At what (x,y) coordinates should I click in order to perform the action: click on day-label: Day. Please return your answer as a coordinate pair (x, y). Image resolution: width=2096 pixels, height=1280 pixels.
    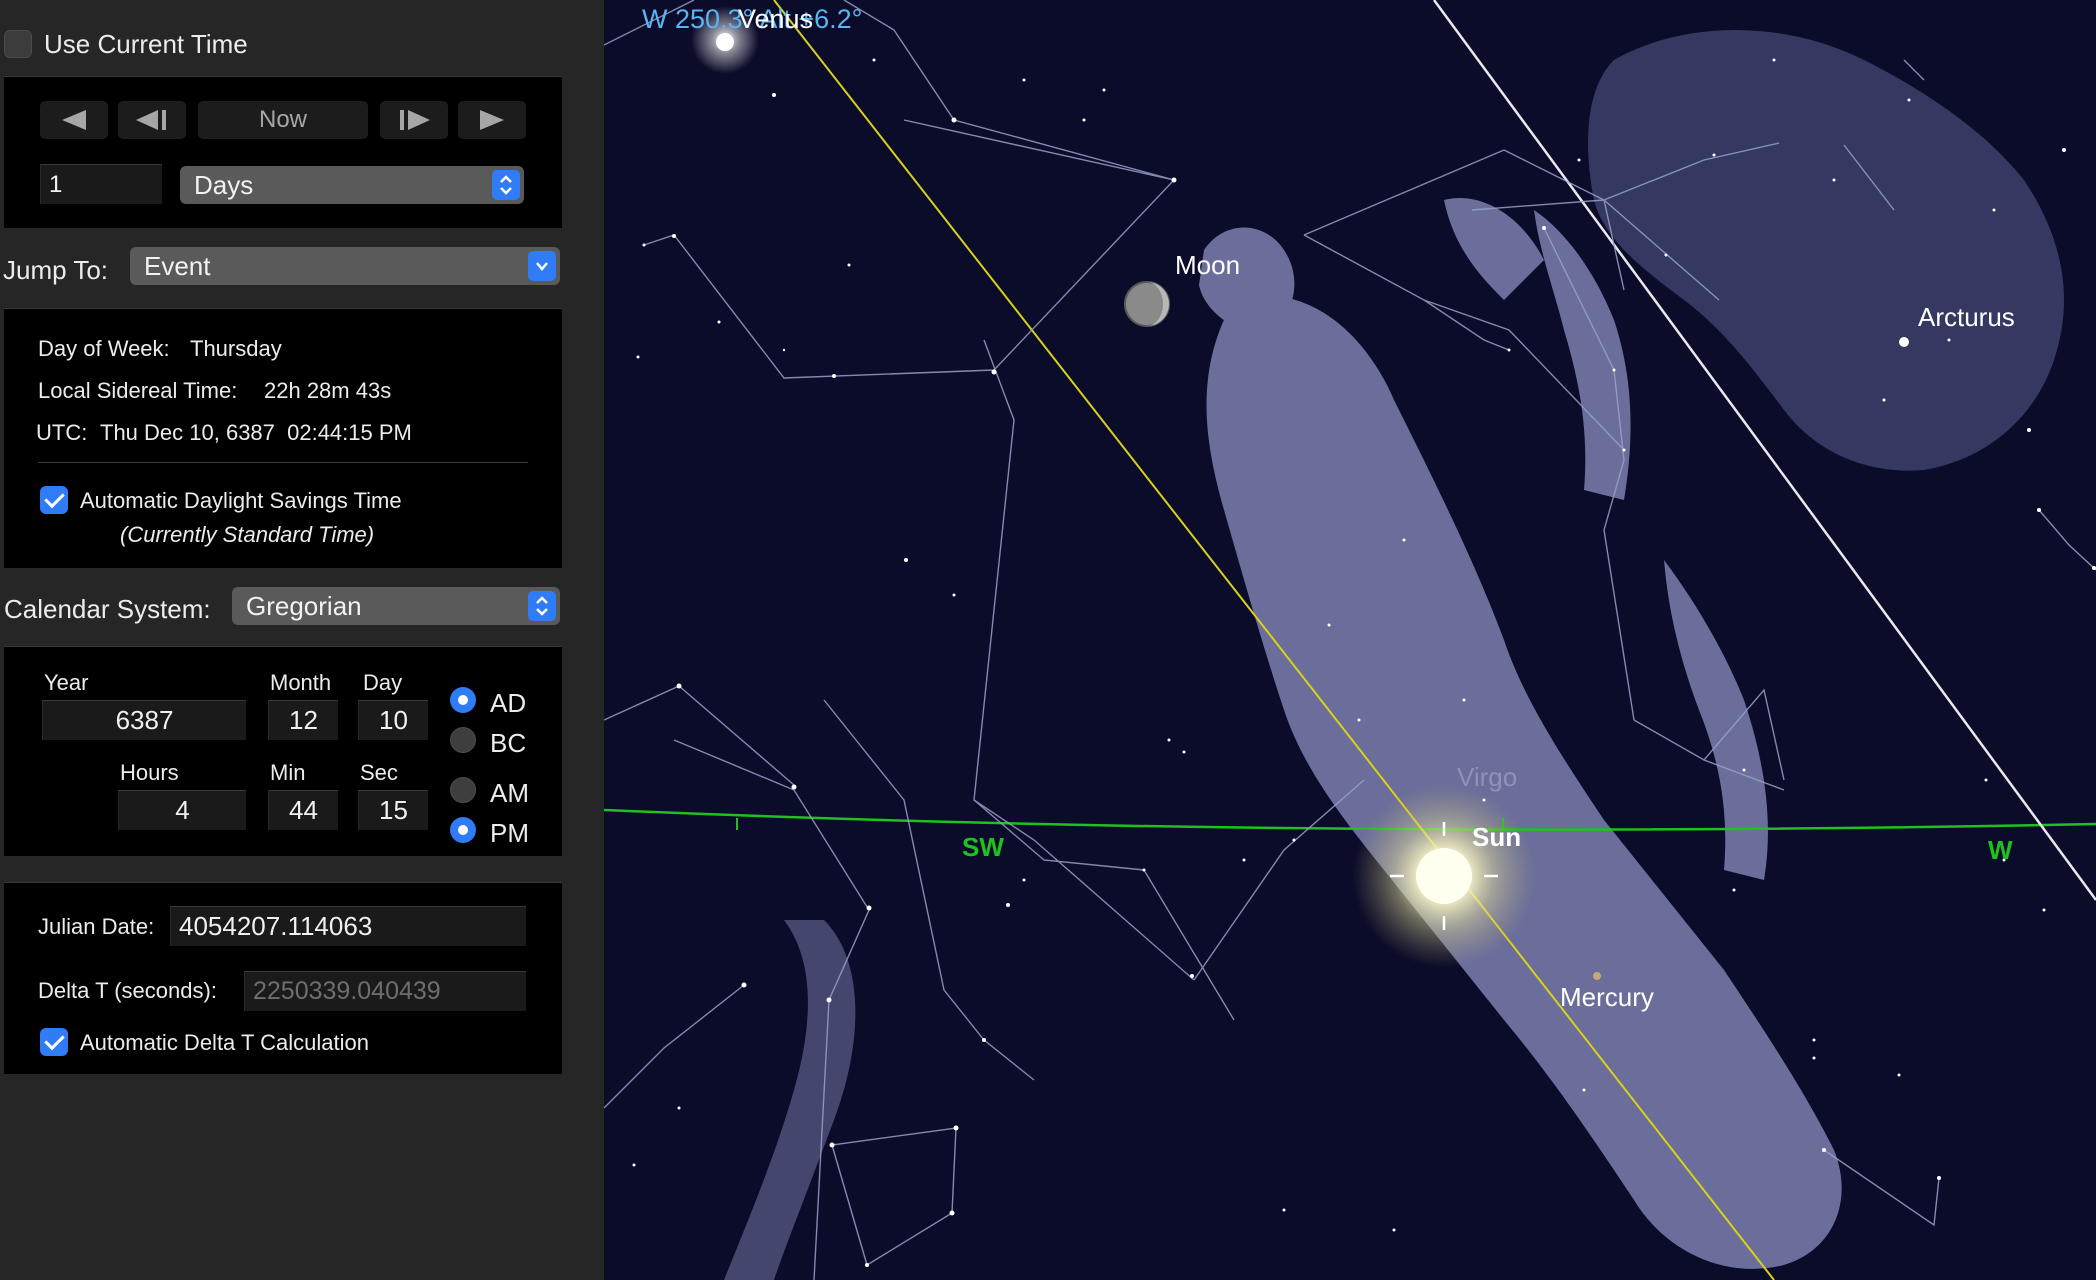
    Looking at the image, I should click on (383, 682).